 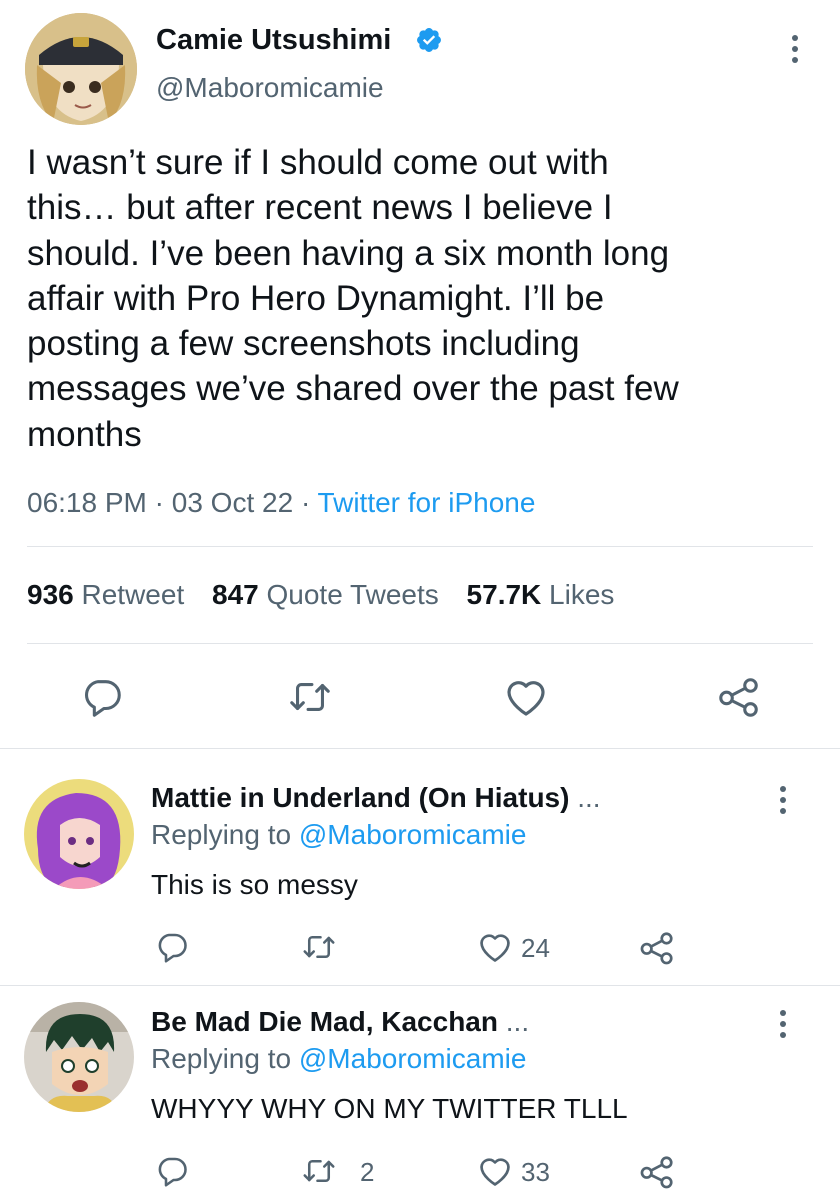 I want to click on tweet-text-line: I wasn’t sure if I should come out with, so click(x=318, y=162).